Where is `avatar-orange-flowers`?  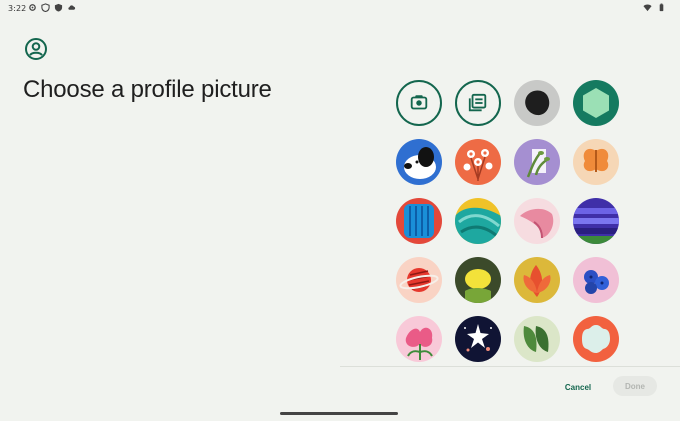 avatar-orange-flowers is located at coordinates (478, 162).